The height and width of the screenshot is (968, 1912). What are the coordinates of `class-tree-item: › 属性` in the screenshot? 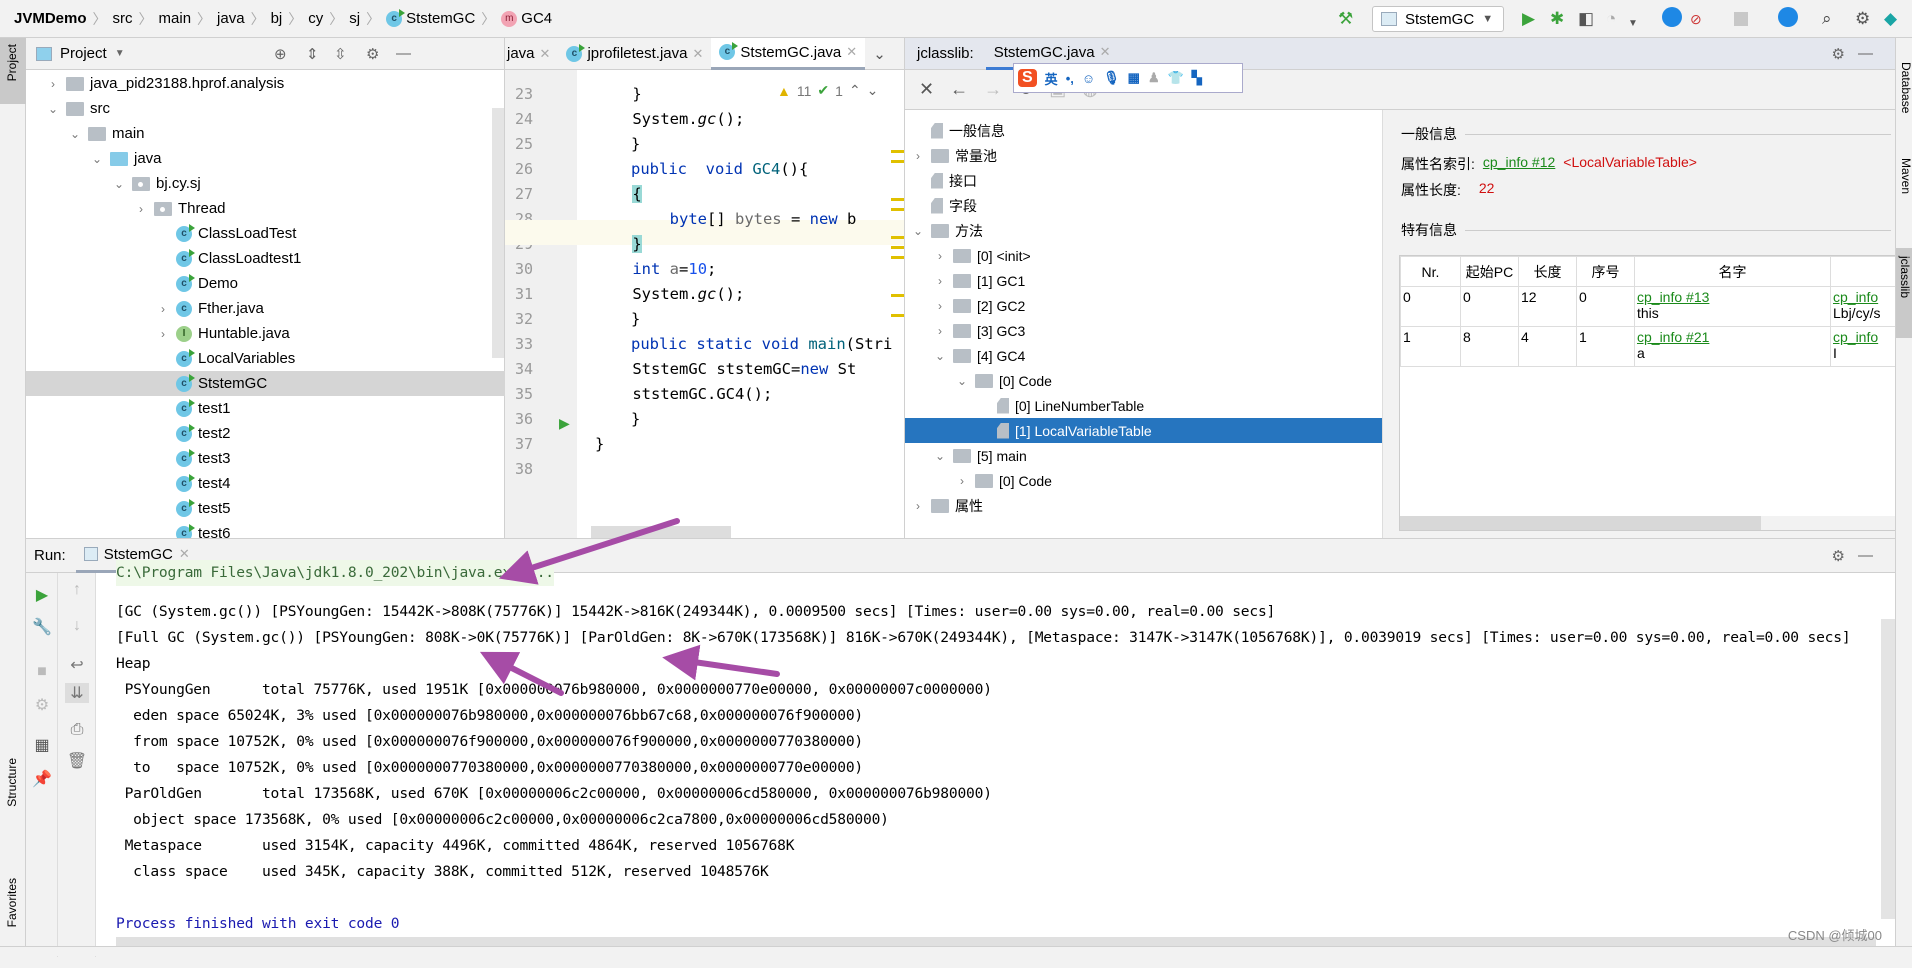 It's located at (1143, 505).